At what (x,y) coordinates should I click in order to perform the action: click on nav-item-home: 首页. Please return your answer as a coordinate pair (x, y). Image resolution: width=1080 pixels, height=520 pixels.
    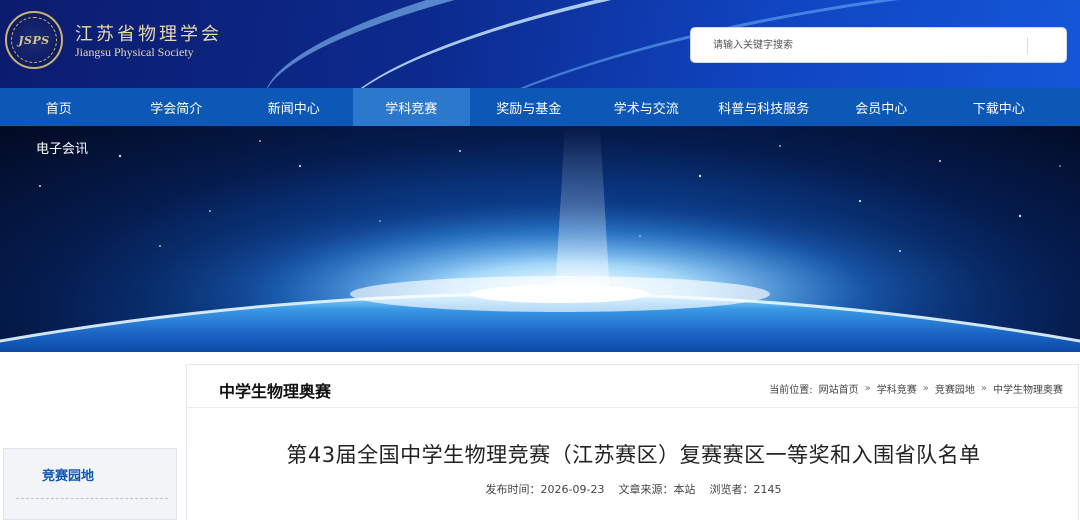
    Looking at the image, I should click on (59, 107).